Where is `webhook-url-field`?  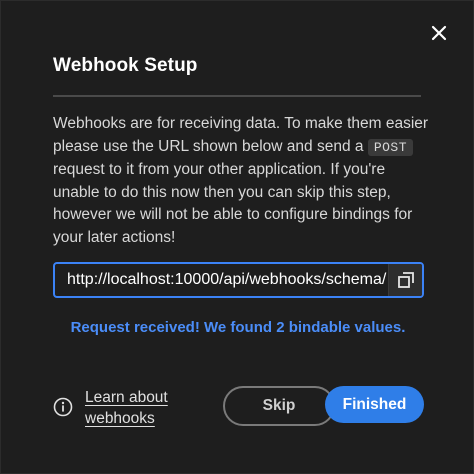 webhook-url-field is located at coordinates (238, 280).